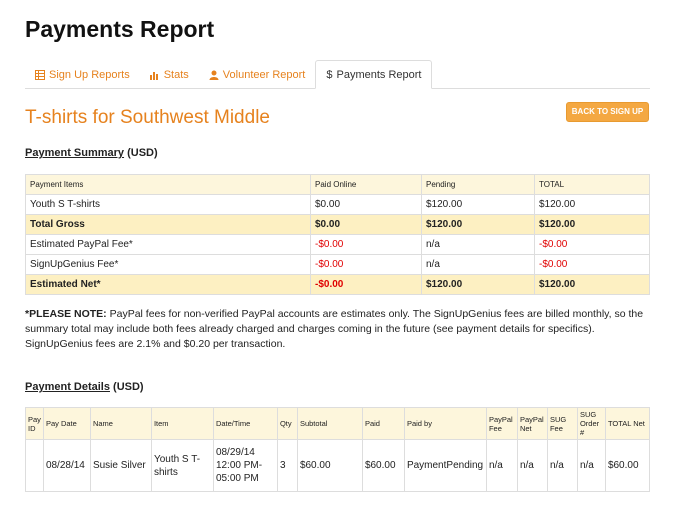  What do you see at coordinates (329, 423) in the screenshot?
I see `column-header: Subtotal` at bounding box center [329, 423].